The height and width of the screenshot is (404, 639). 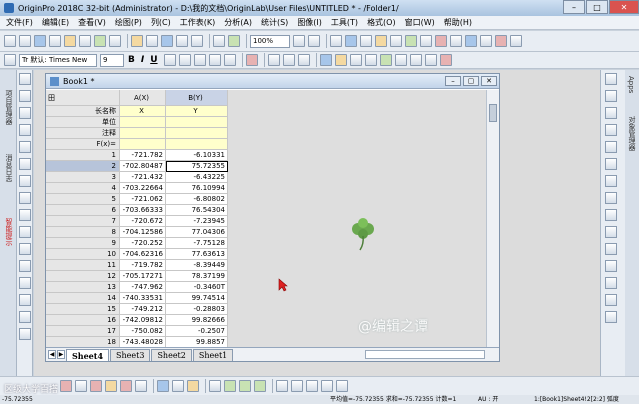 What do you see at coordinates (197, 210) in the screenshot?
I see `cell-b: 76.54304` at bounding box center [197, 210].